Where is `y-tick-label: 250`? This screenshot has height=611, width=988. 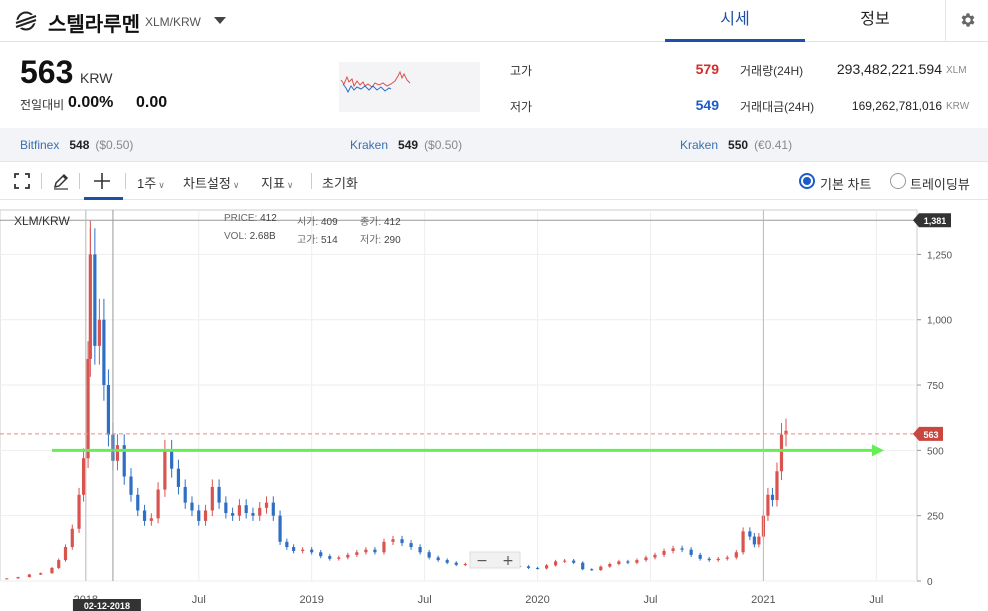
y-tick-label: 250 is located at coordinates (935, 517).